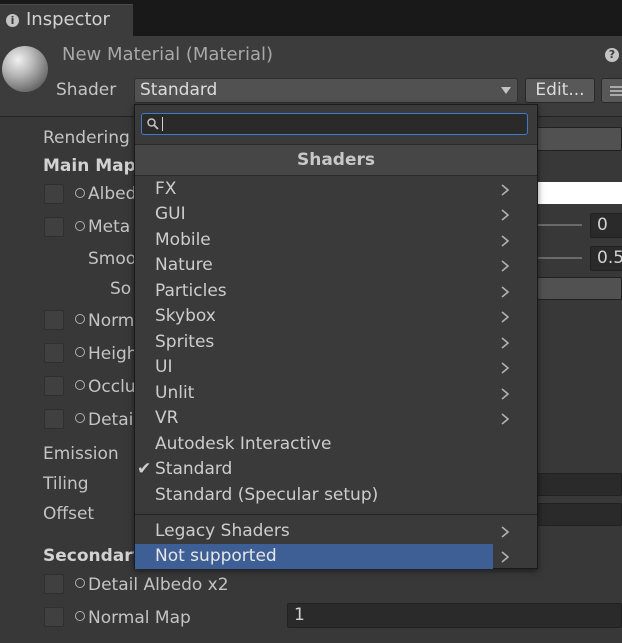 This screenshot has height=643, width=622. What do you see at coordinates (54, 419) in the screenshot?
I see `detail-mask-texture-slot` at bounding box center [54, 419].